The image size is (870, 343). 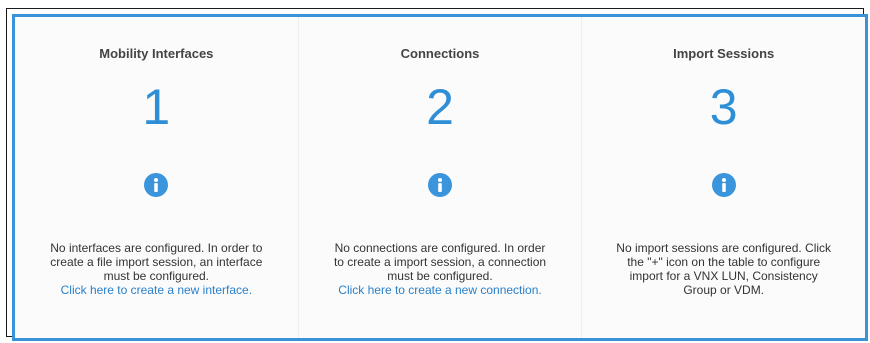 I want to click on card-title: Mobility Interfaces, so click(x=156, y=53).